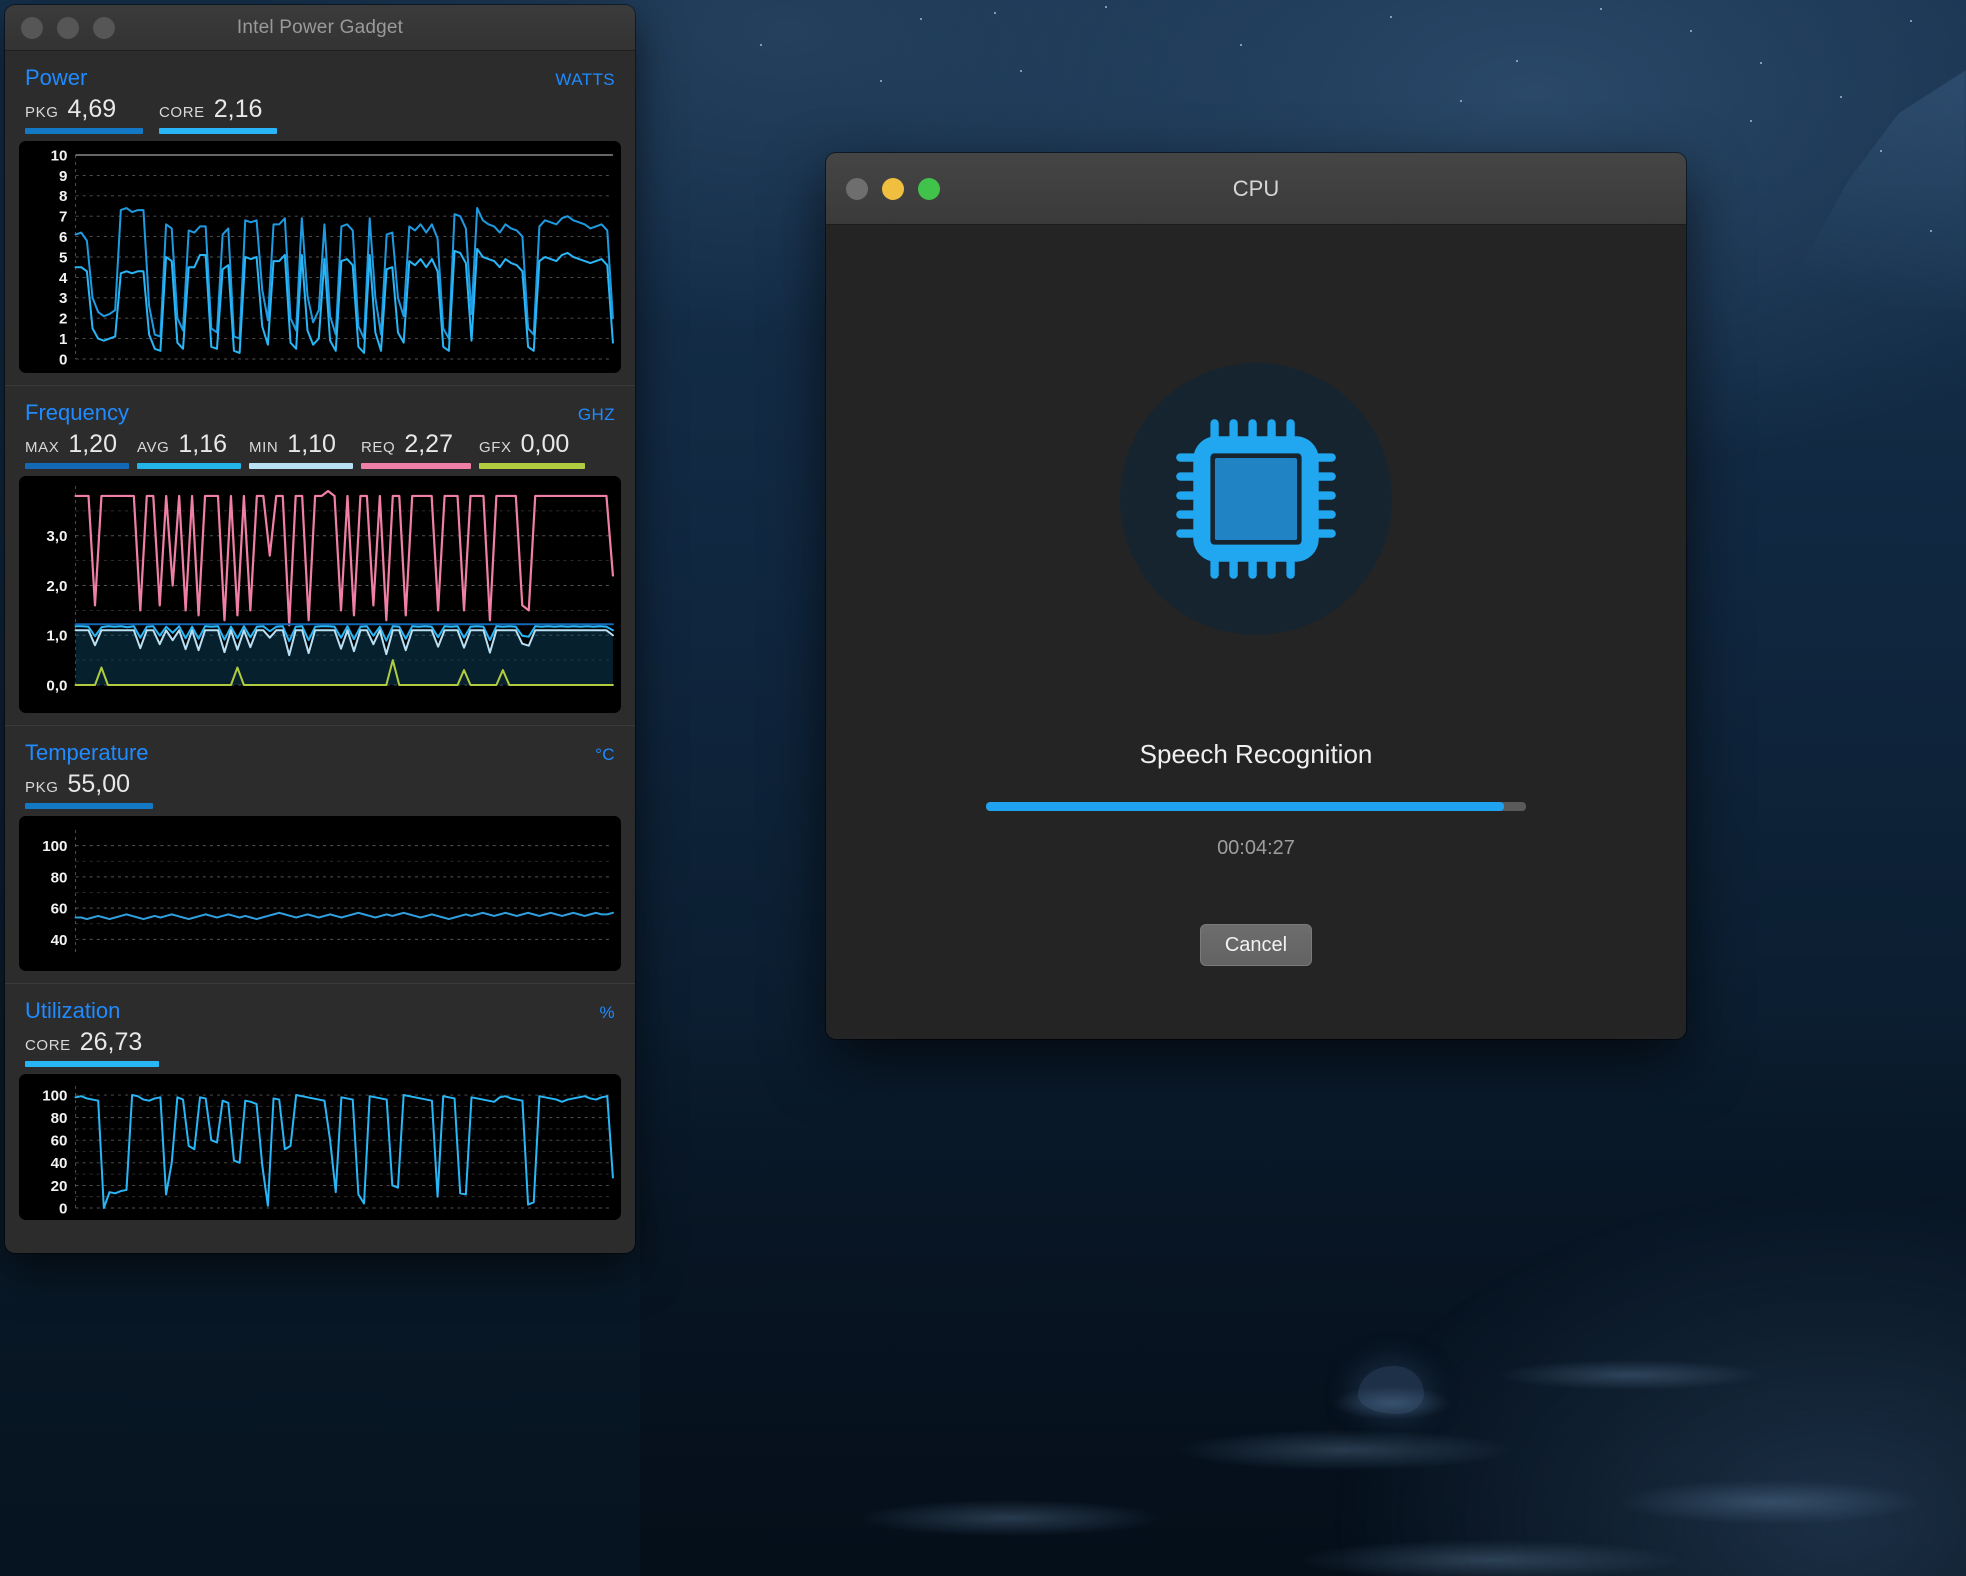 Image resolution: width=1966 pixels, height=1576 pixels. Describe the element at coordinates (77, 412) in the screenshot. I see `panel-frequency-title: Frequency` at that location.